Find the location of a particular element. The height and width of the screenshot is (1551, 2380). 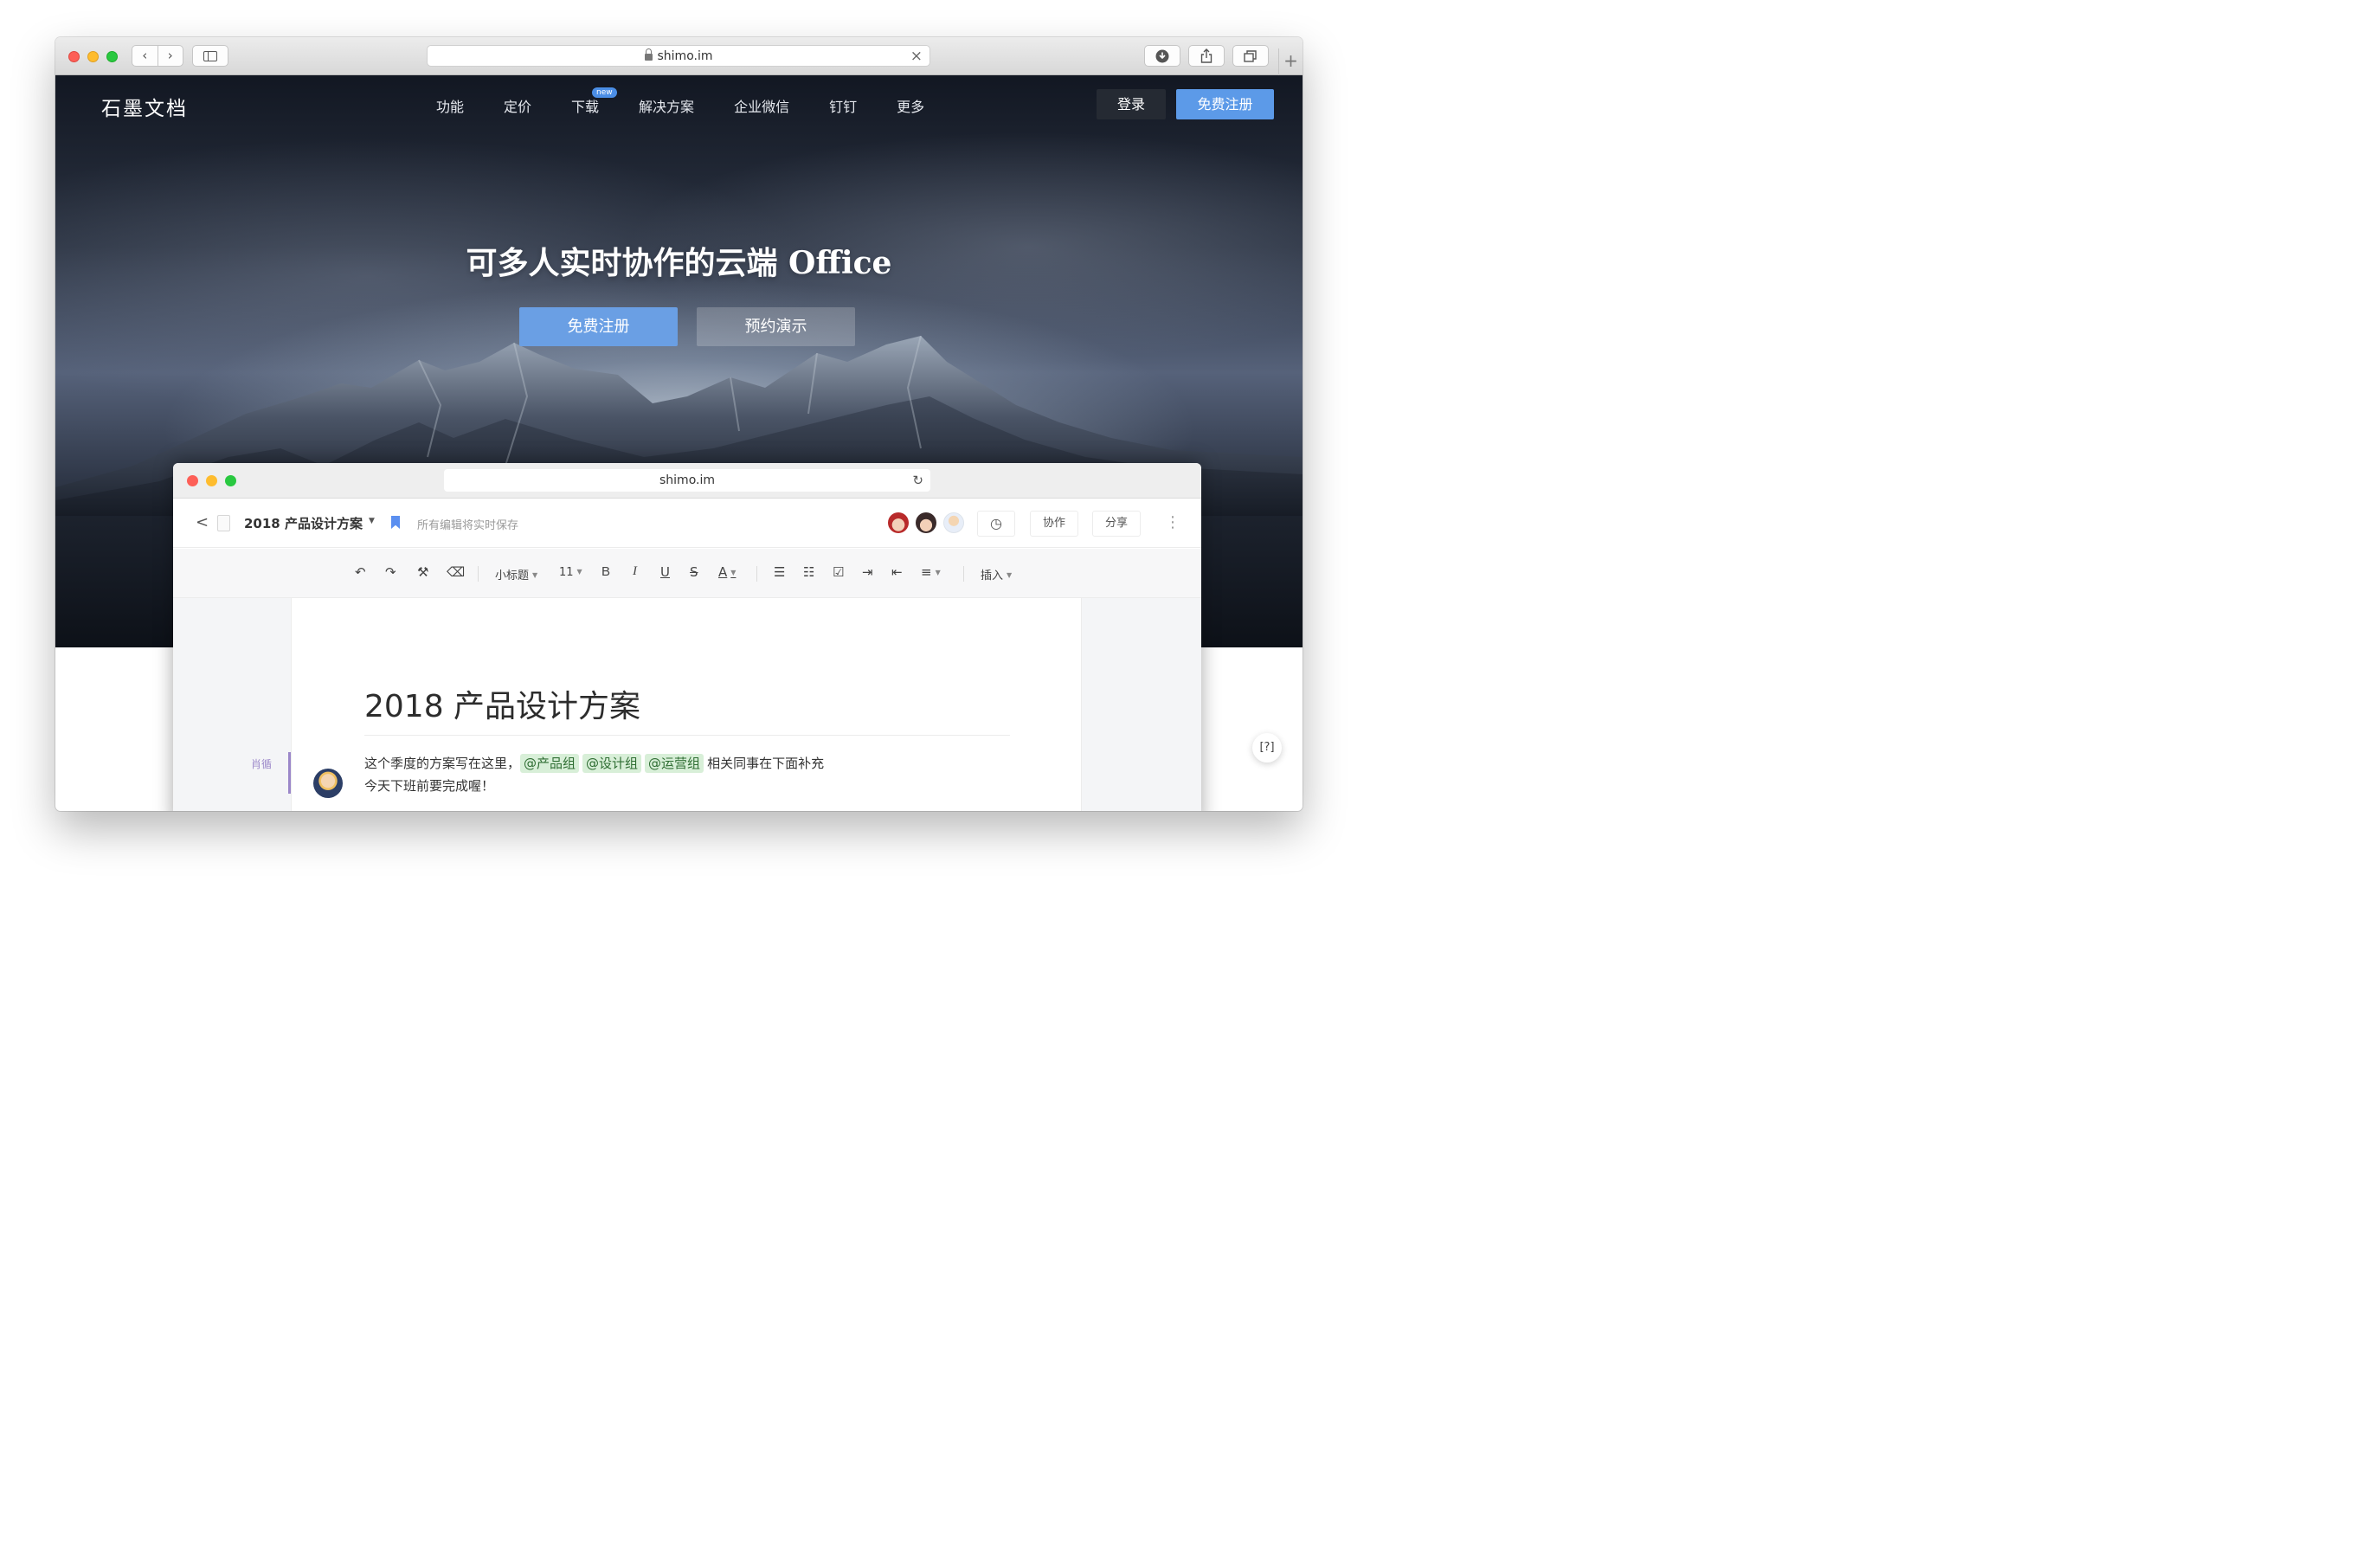

download-icon is located at coordinates (1162, 55).